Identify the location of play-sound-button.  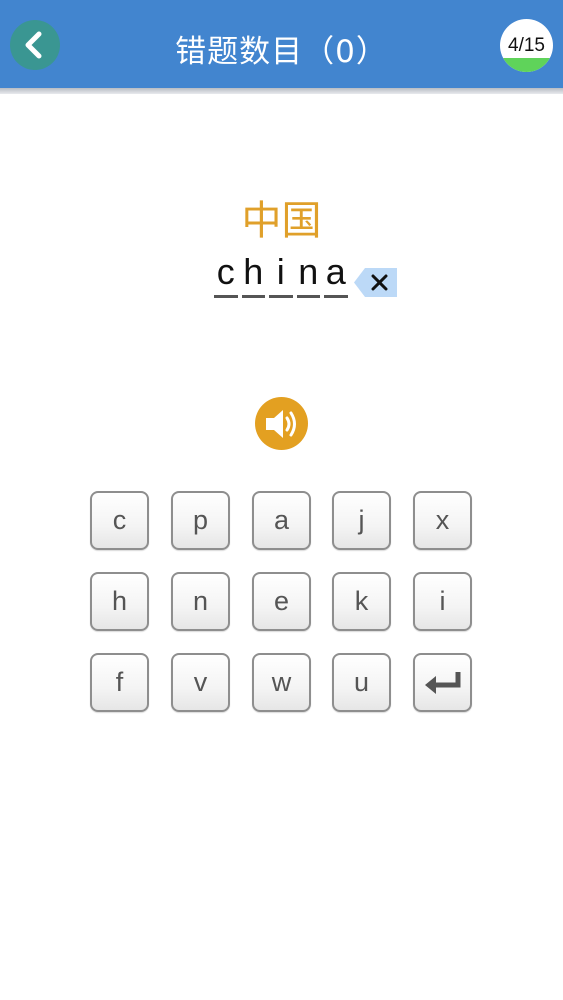
(281, 423).